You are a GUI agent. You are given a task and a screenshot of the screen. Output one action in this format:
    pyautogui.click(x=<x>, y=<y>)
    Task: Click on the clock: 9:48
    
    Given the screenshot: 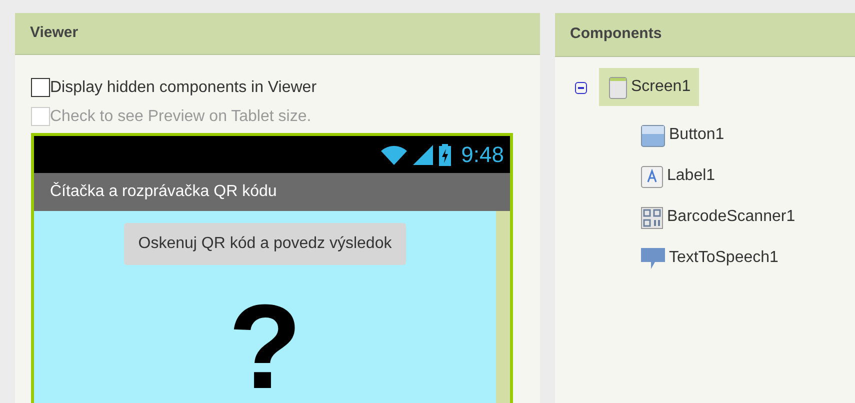 What is the action you would take?
    pyautogui.click(x=482, y=155)
    